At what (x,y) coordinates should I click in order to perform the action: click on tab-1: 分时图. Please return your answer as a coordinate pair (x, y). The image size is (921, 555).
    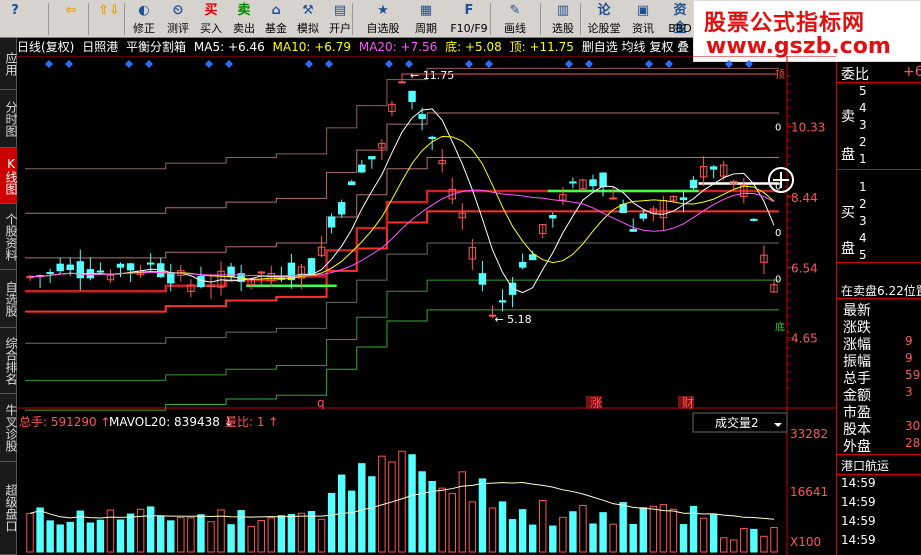
    Looking at the image, I should click on (9, 119).